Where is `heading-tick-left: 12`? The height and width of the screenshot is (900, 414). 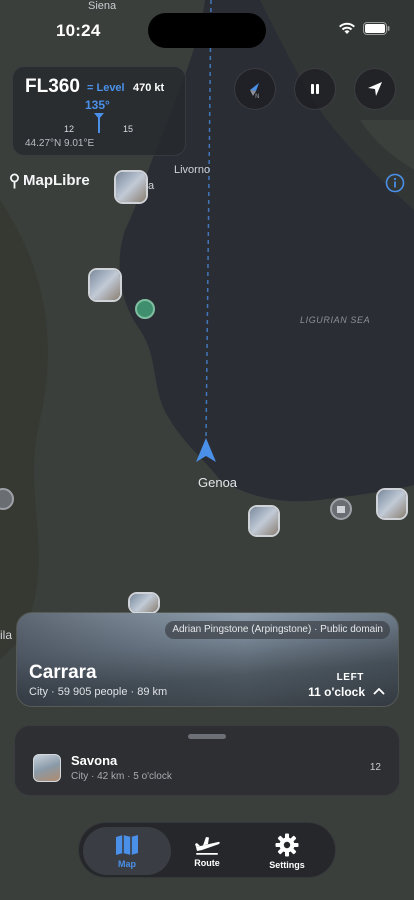 heading-tick-left: 12 is located at coordinates (69, 129).